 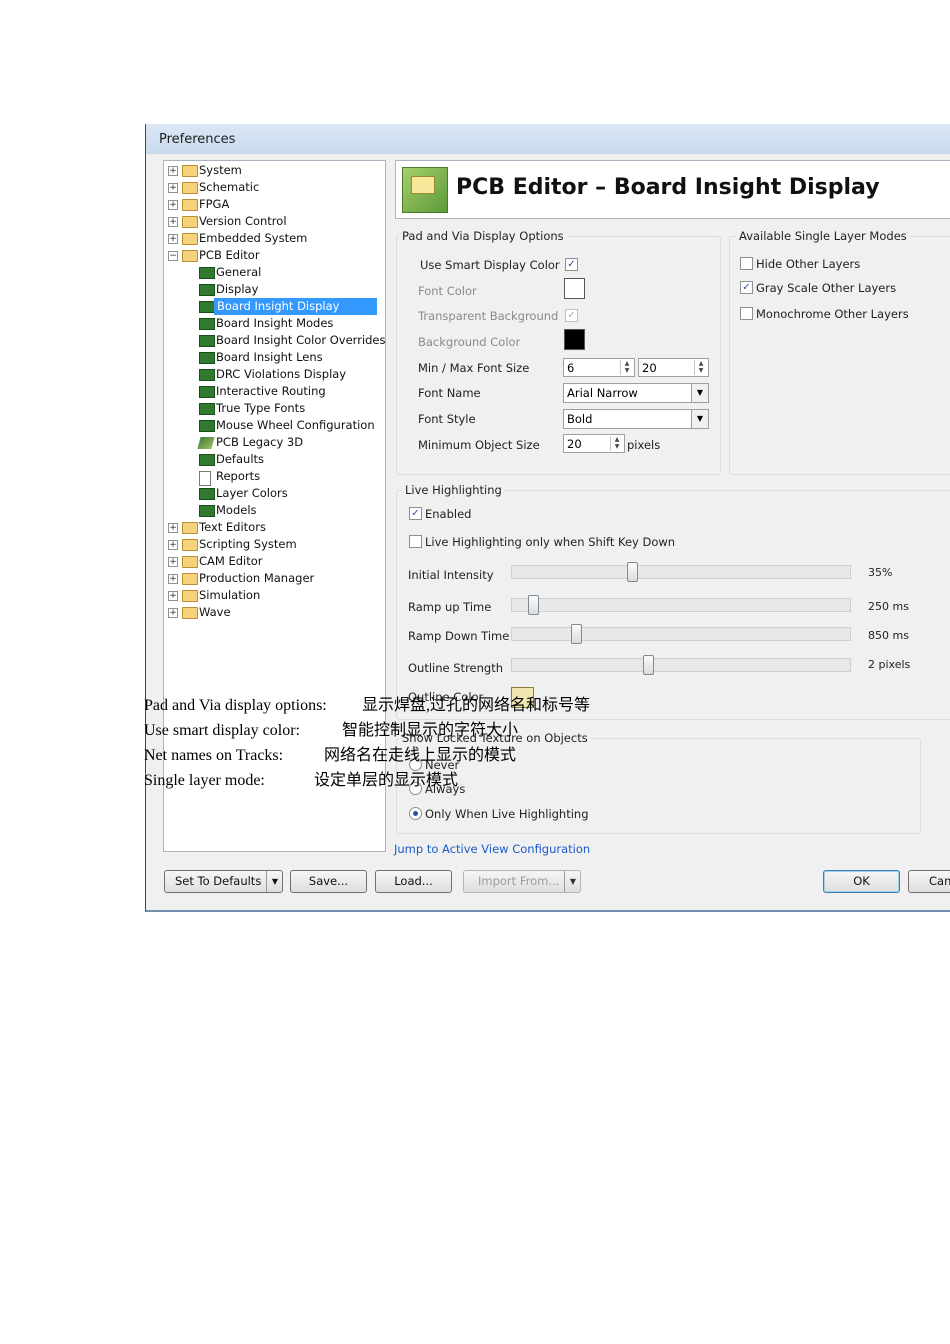 What do you see at coordinates (636, 419) in the screenshot?
I see `font-style-select: Bold ▼` at bounding box center [636, 419].